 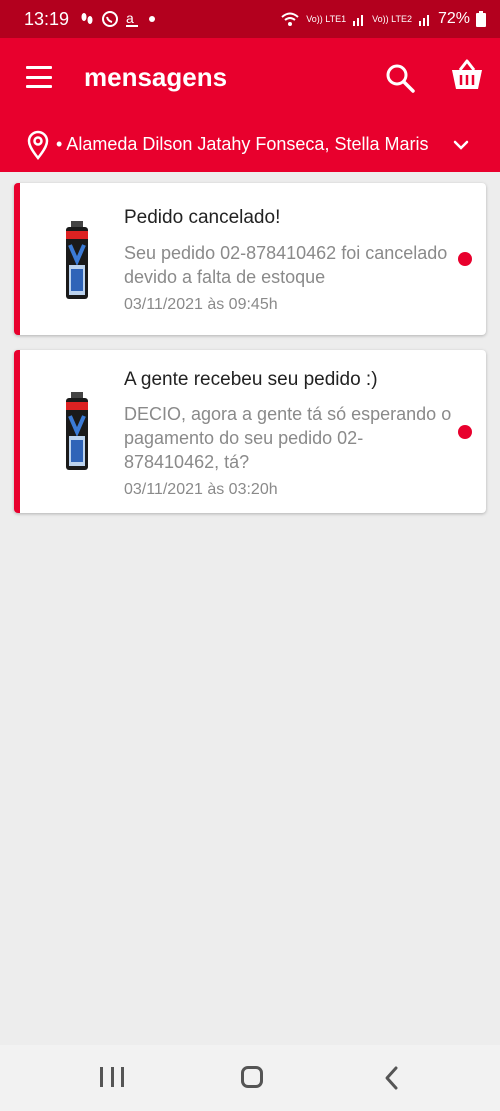 What do you see at coordinates (38, 145) in the screenshot?
I see `location-pin-icon` at bounding box center [38, 145].